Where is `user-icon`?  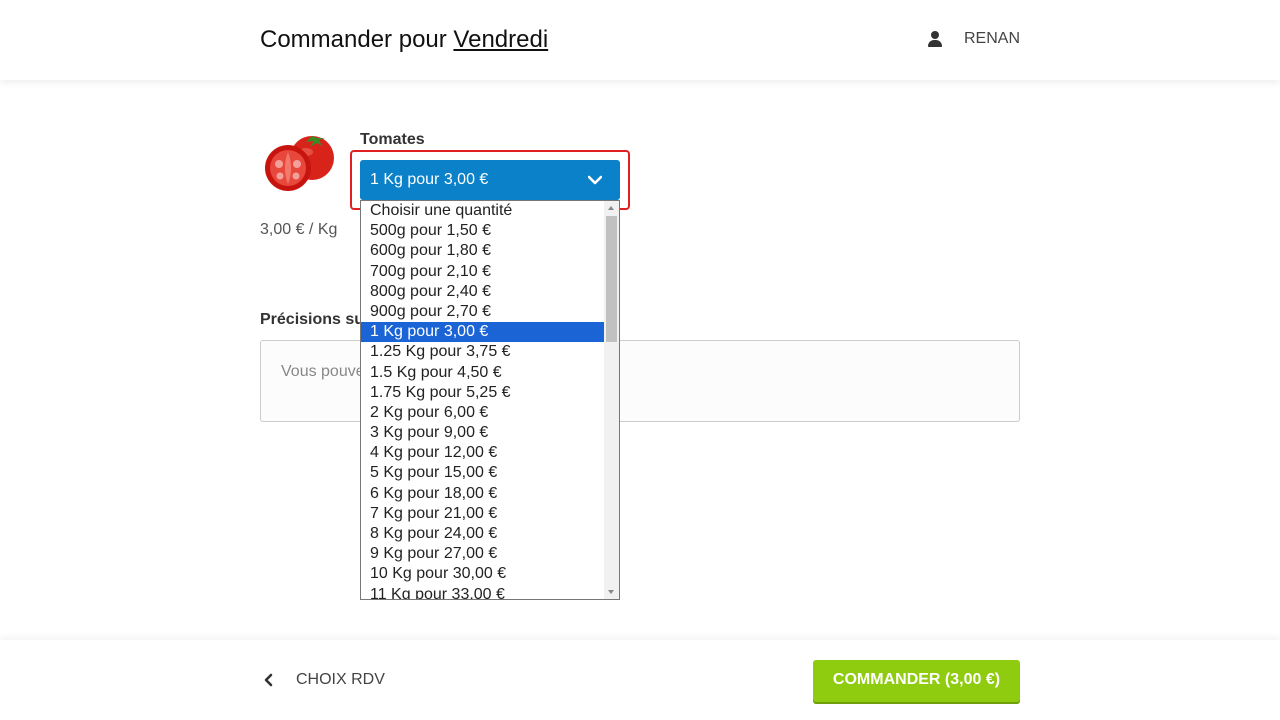 user-icon is located at coordinates (934, 39).